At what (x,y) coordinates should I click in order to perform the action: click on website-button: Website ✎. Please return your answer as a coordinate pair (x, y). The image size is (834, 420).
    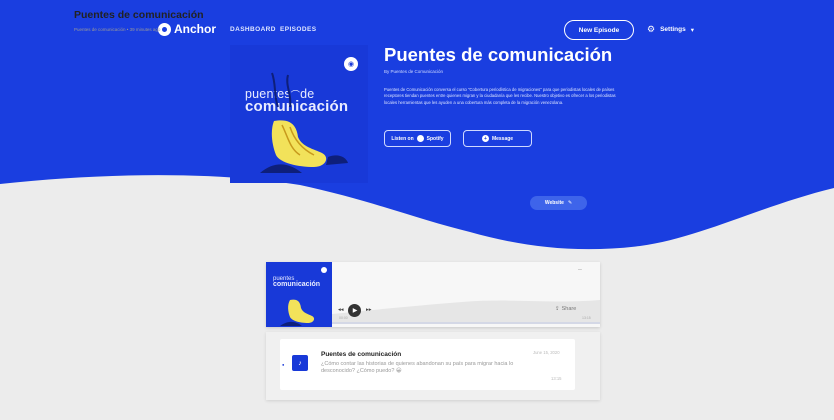
    Looking at the image, I should click on (558, 203).